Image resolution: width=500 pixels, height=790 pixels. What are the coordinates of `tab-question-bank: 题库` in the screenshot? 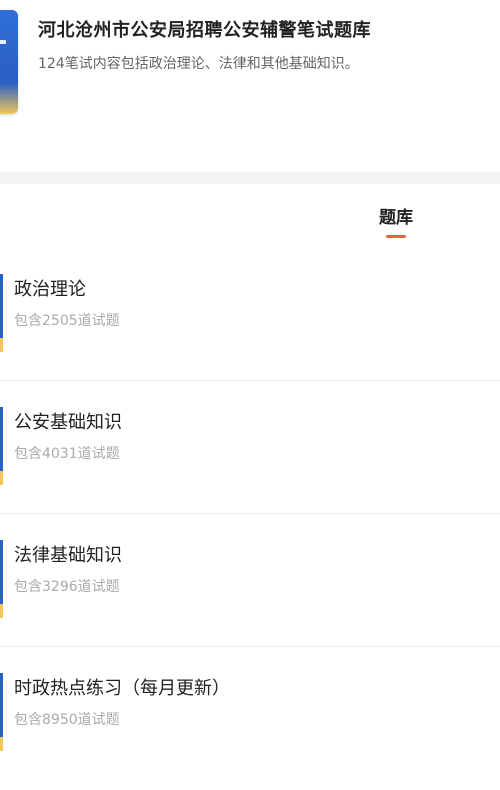 It's located at (396, 223).